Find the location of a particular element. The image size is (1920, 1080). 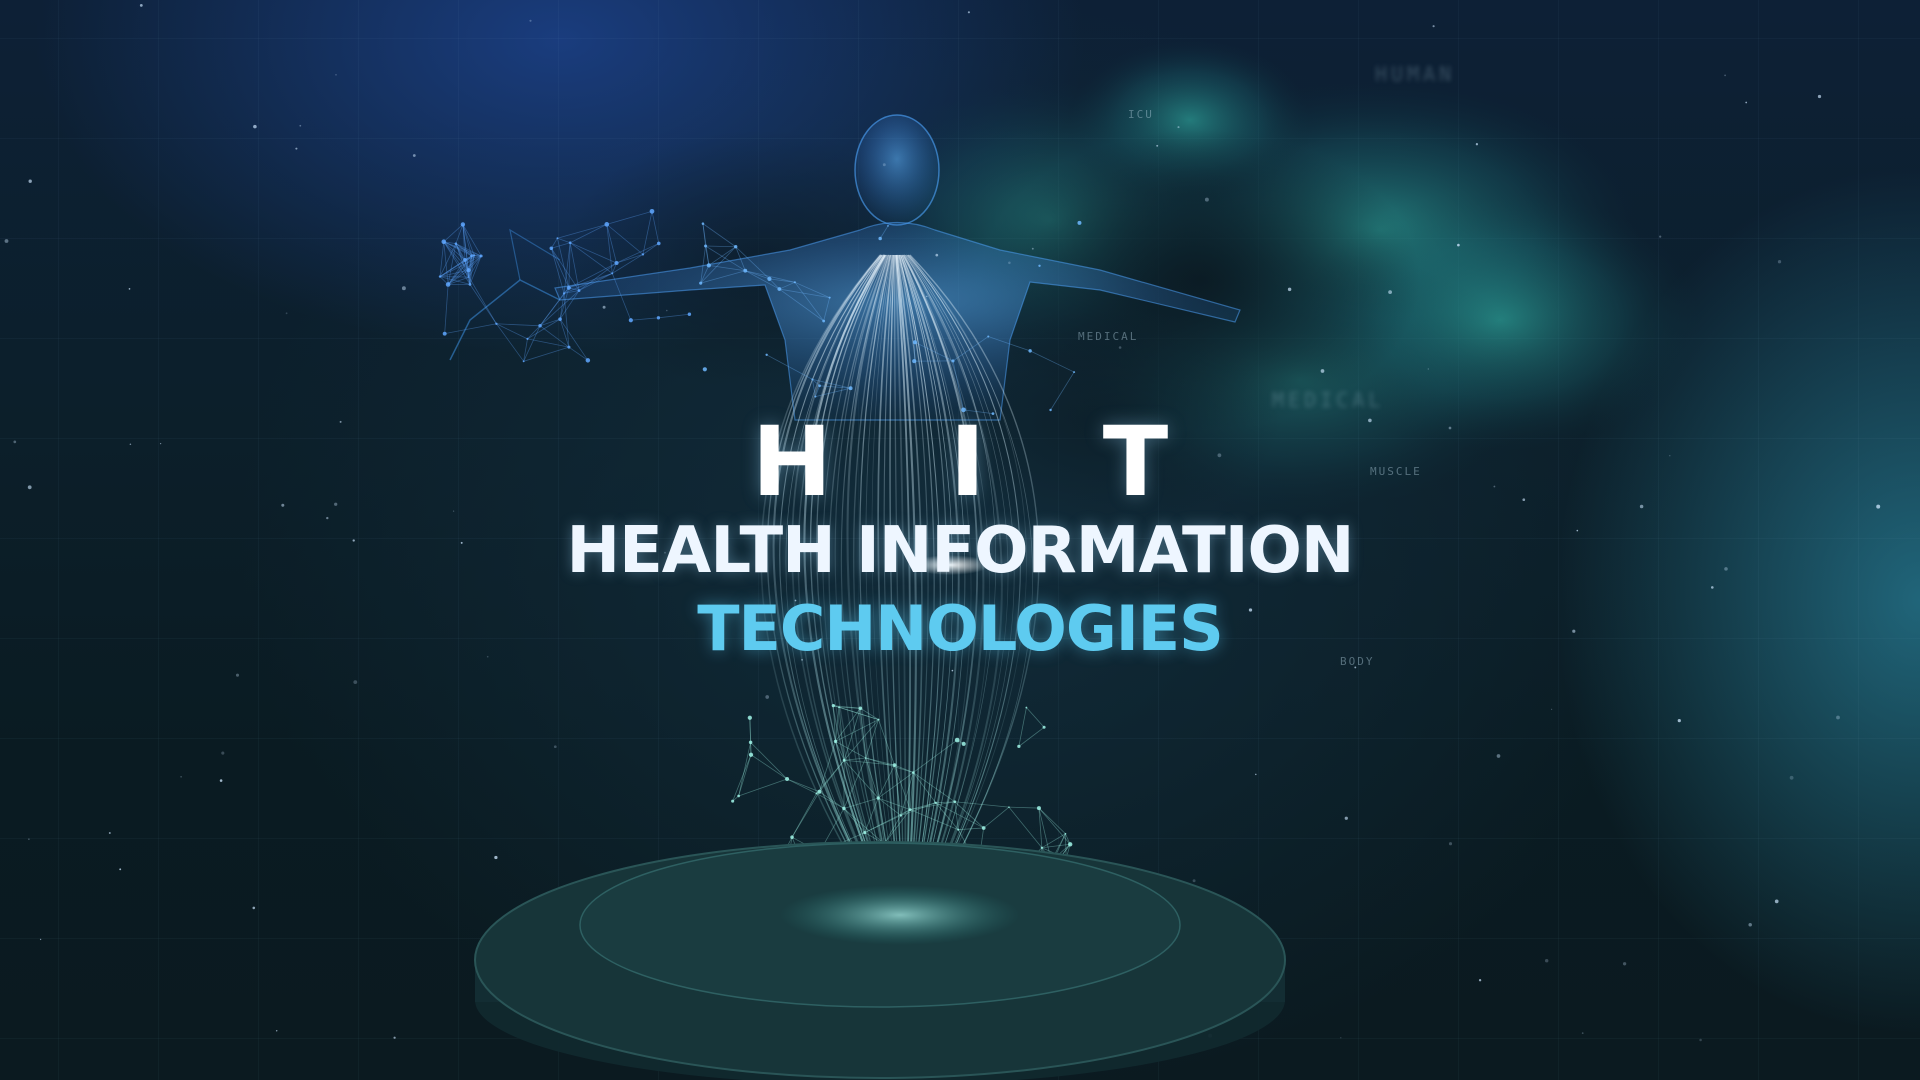

micro-label-medical-small: MEDICAL is located at coordinates (1108, 336).